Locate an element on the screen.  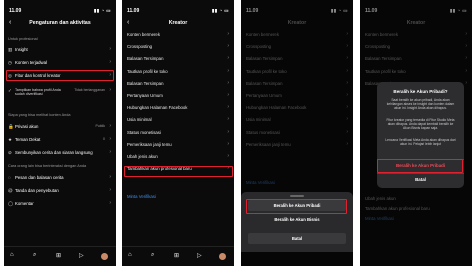
menu-label: Usia minimal is located at coordinates (139, 120).